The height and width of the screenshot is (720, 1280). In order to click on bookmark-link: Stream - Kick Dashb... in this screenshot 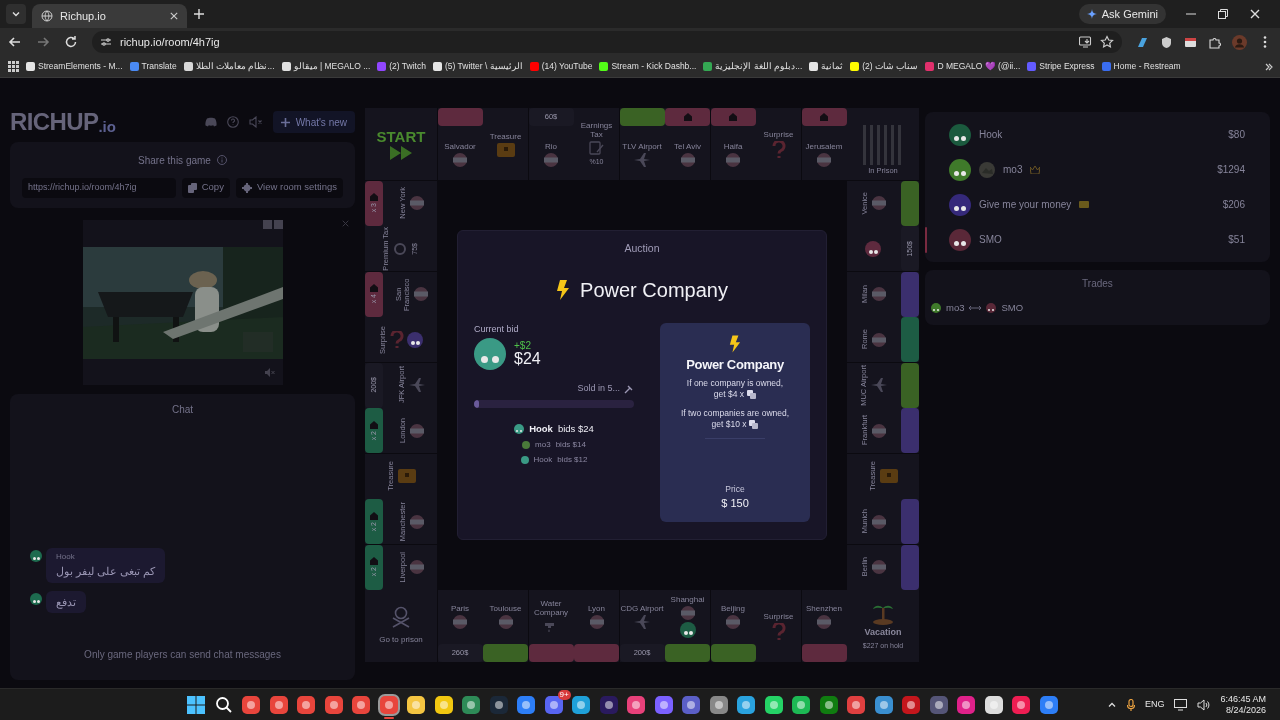, I will do `click(648, 66)`.